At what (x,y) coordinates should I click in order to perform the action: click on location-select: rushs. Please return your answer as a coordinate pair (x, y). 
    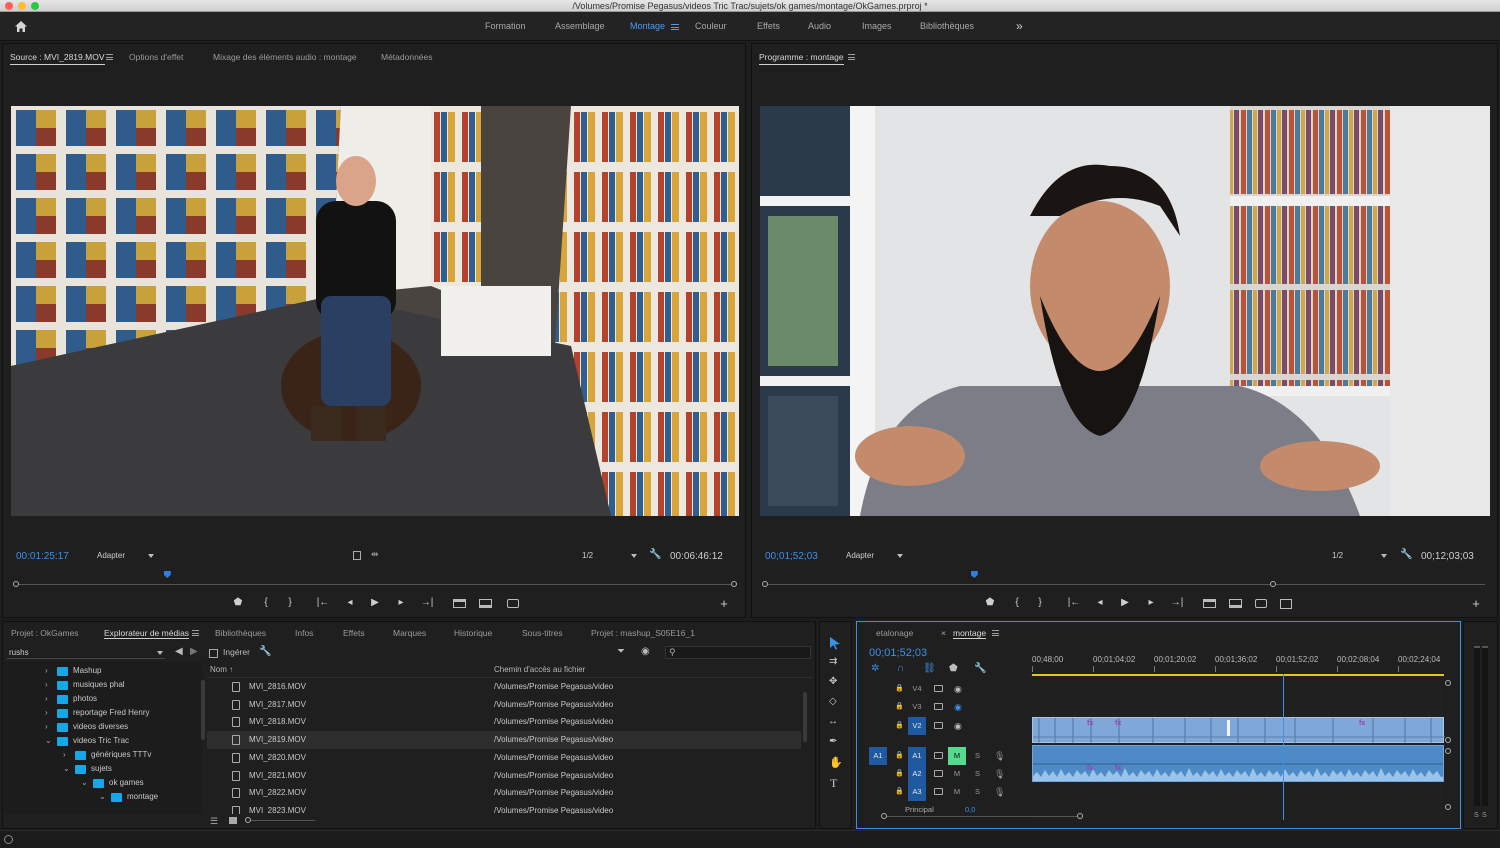
    Looking at the image, I should click on (86, 653).